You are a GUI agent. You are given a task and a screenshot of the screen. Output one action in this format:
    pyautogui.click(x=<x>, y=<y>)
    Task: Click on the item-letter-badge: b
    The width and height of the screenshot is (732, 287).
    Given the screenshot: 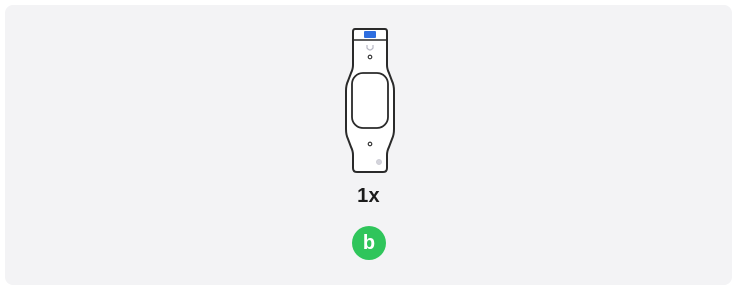 What is the action you would take?
    pyautogui.click(x=369, y=243)
    